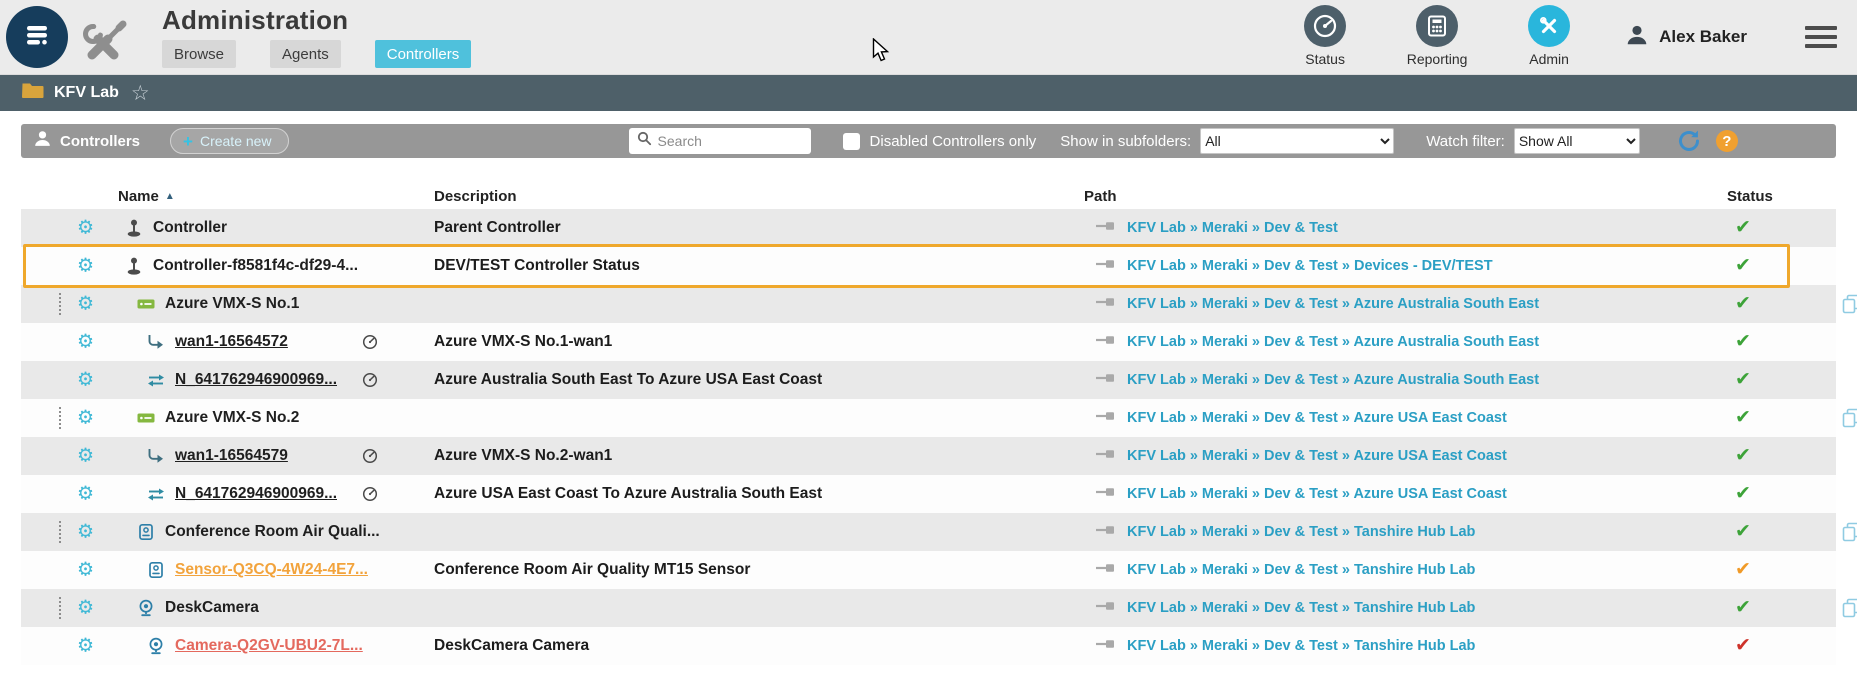 Image resolution: width=1857 pixels, height=676 pixels. Describe the element at coordinates (212, 608) in the screenshot. I see `row-name: DeskCamera` at that location.